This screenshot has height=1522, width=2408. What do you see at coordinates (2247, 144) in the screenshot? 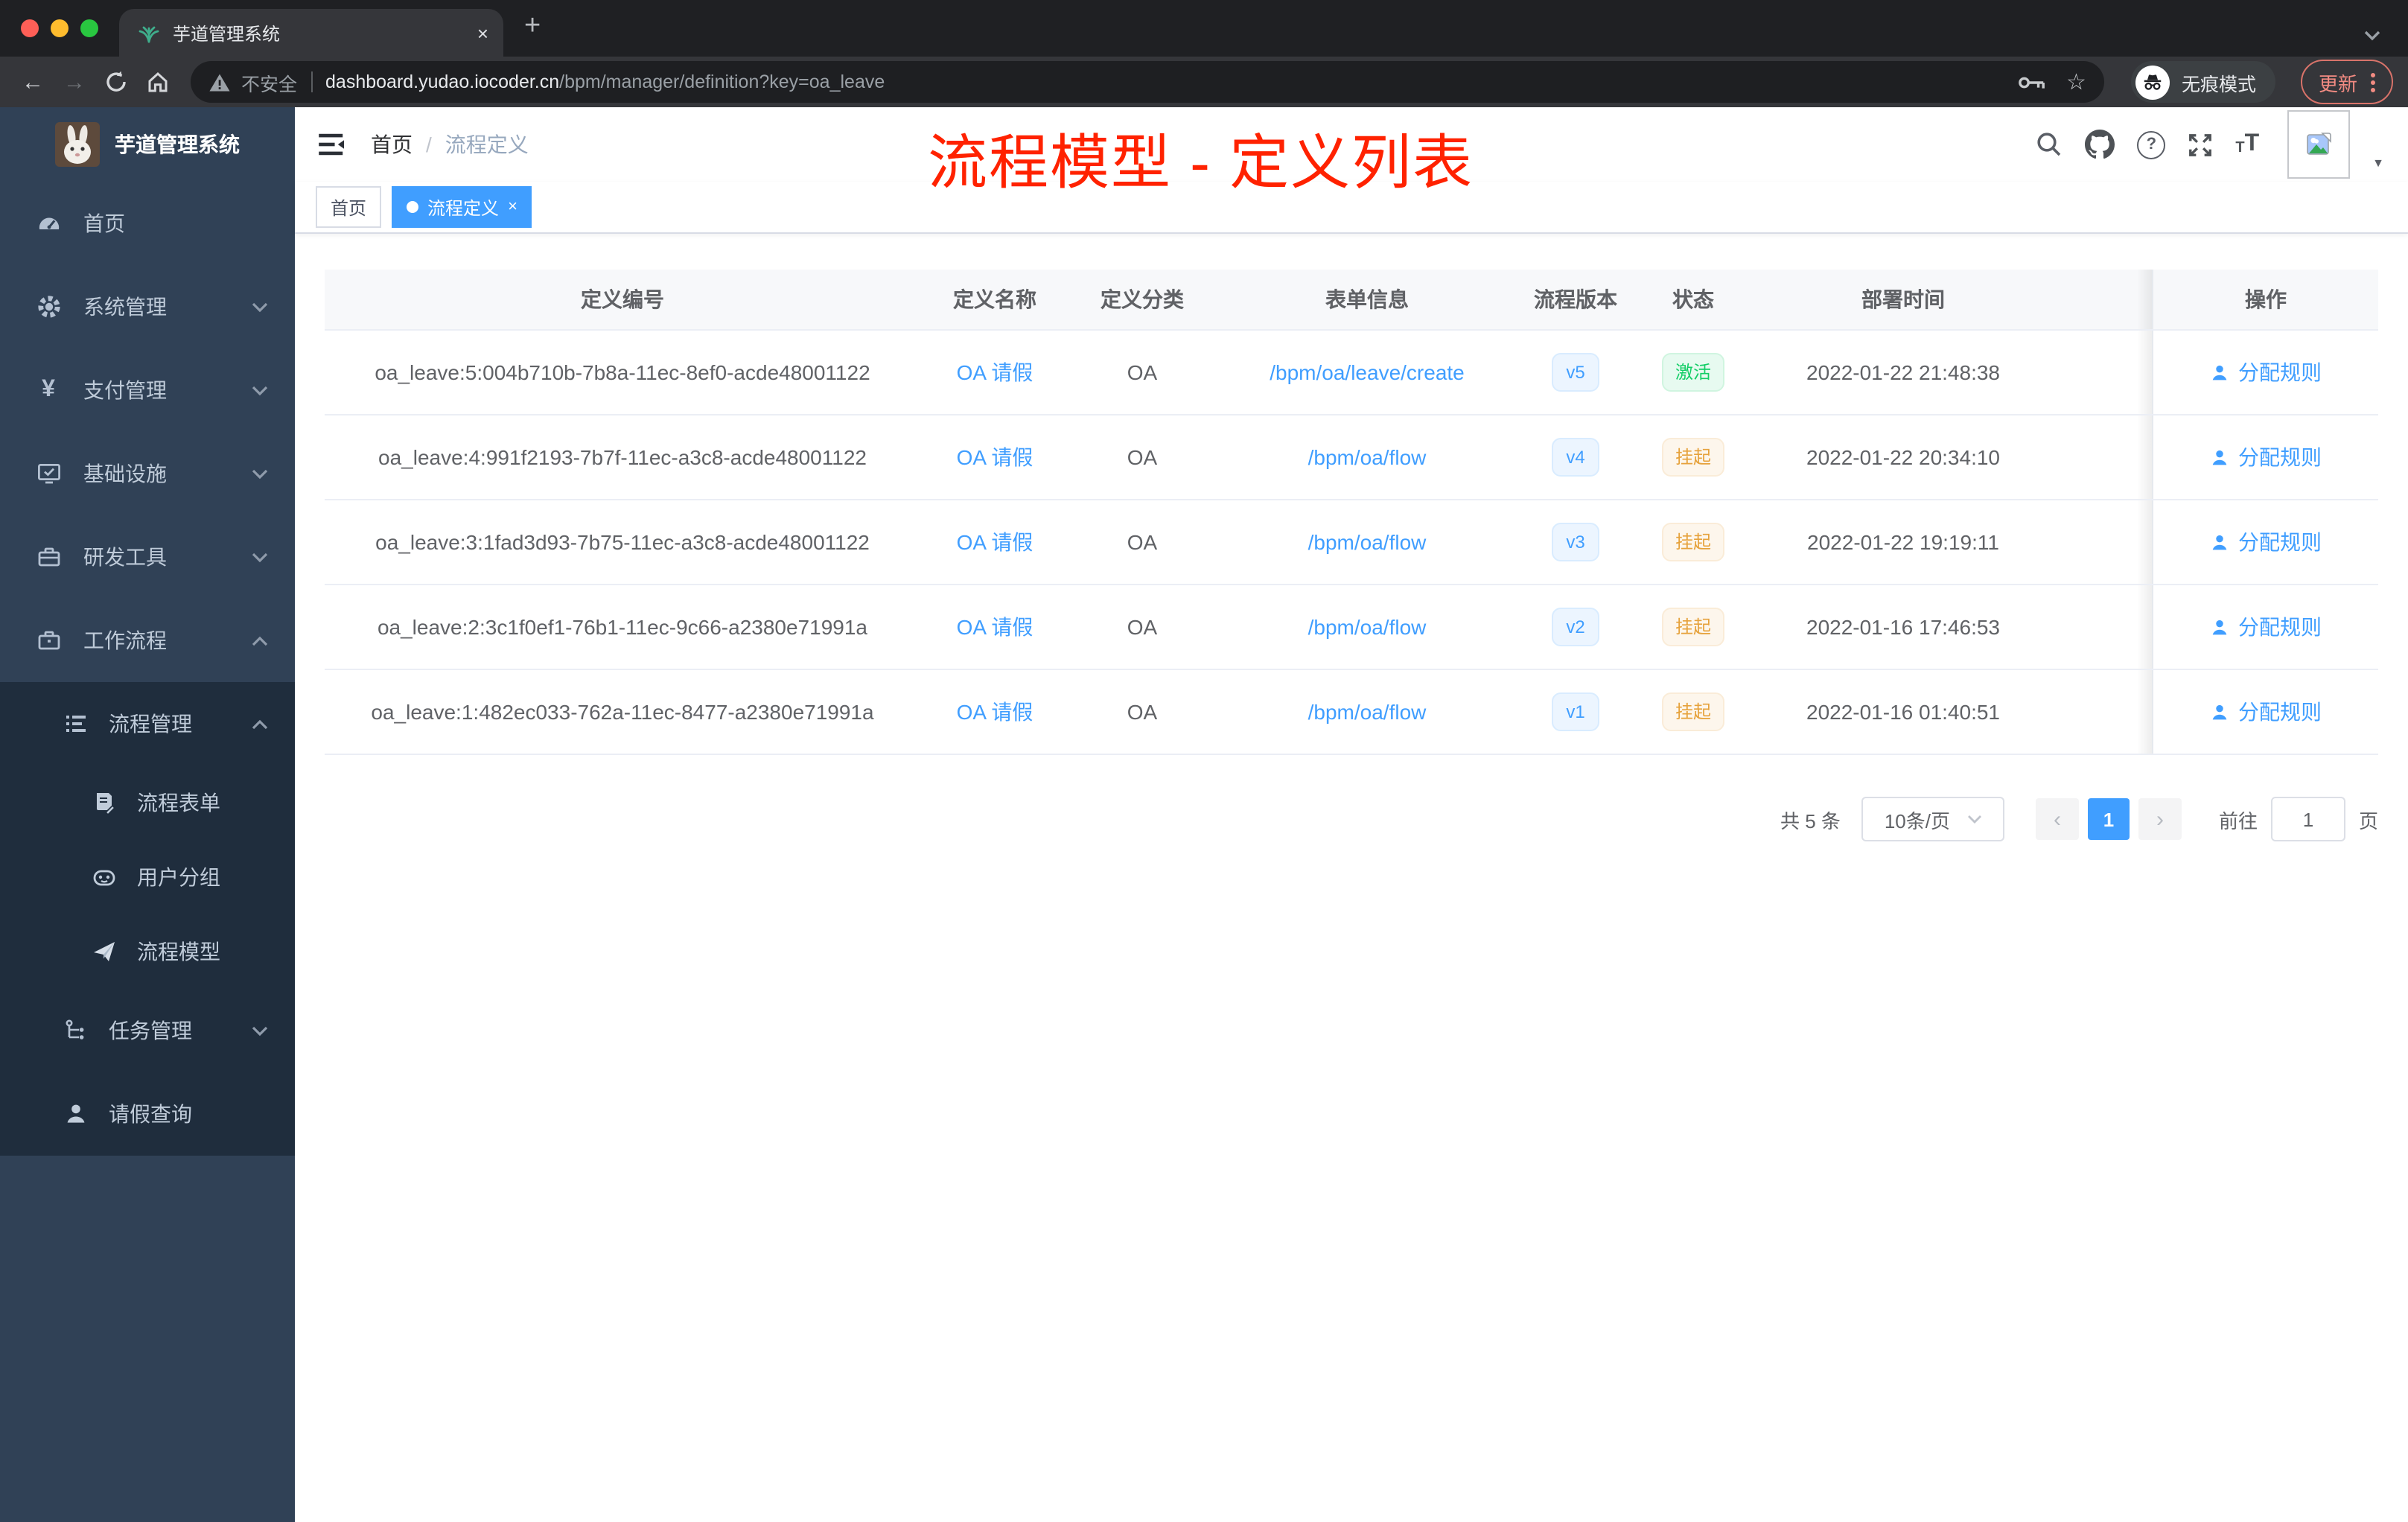
I see `font-size-icon: TT` at bounding box center [2247, 144].